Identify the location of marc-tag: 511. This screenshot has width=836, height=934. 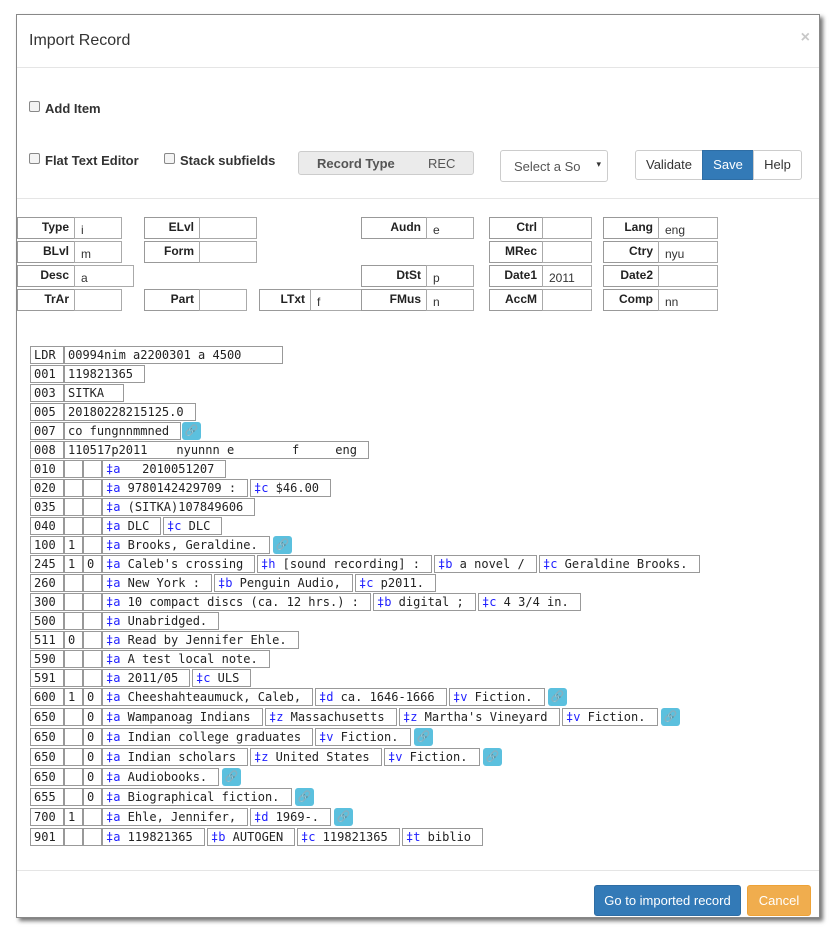
(47, 640).